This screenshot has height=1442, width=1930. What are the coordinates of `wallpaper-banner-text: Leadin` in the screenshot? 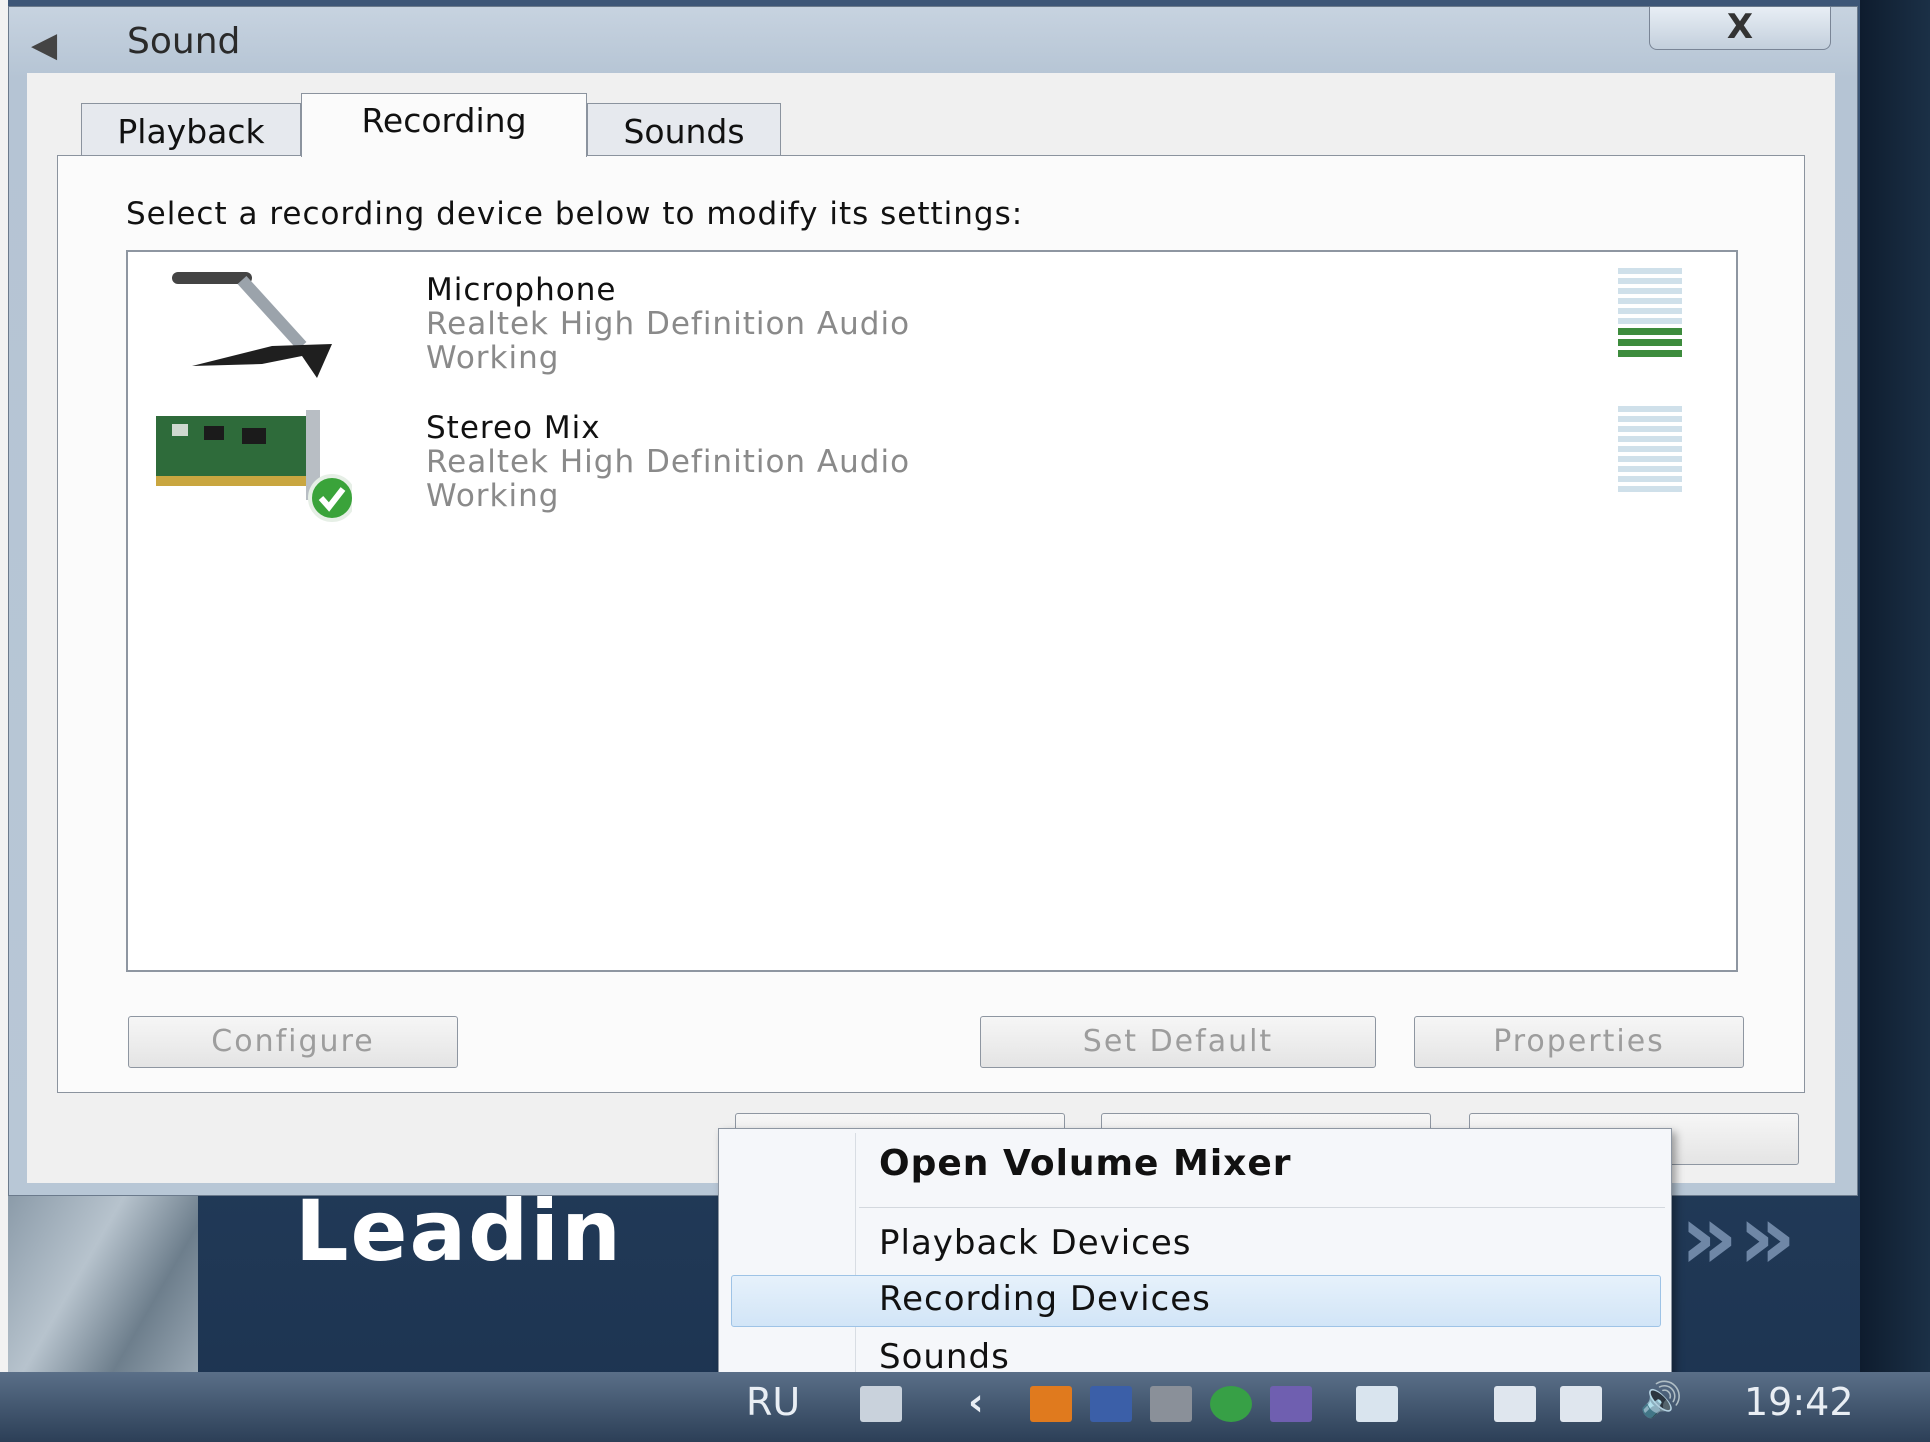 It's located at (459, 1231).